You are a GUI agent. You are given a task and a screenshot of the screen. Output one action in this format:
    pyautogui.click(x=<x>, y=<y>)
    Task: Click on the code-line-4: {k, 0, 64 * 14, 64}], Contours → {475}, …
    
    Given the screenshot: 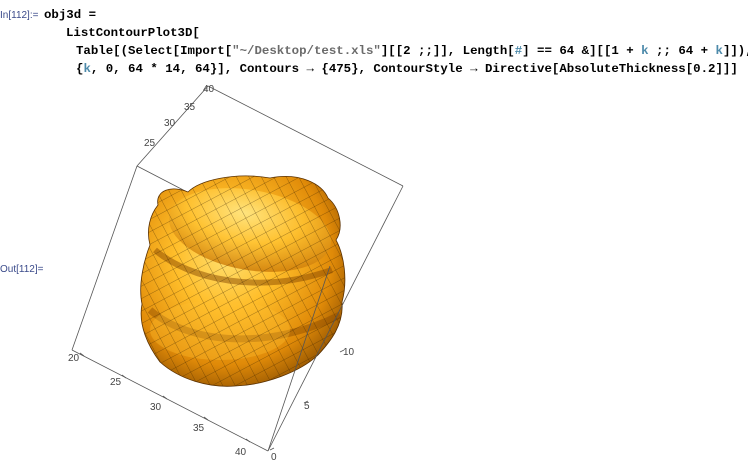 What is the action you would take?
    pyautogui.click(x=407, y=69)
    